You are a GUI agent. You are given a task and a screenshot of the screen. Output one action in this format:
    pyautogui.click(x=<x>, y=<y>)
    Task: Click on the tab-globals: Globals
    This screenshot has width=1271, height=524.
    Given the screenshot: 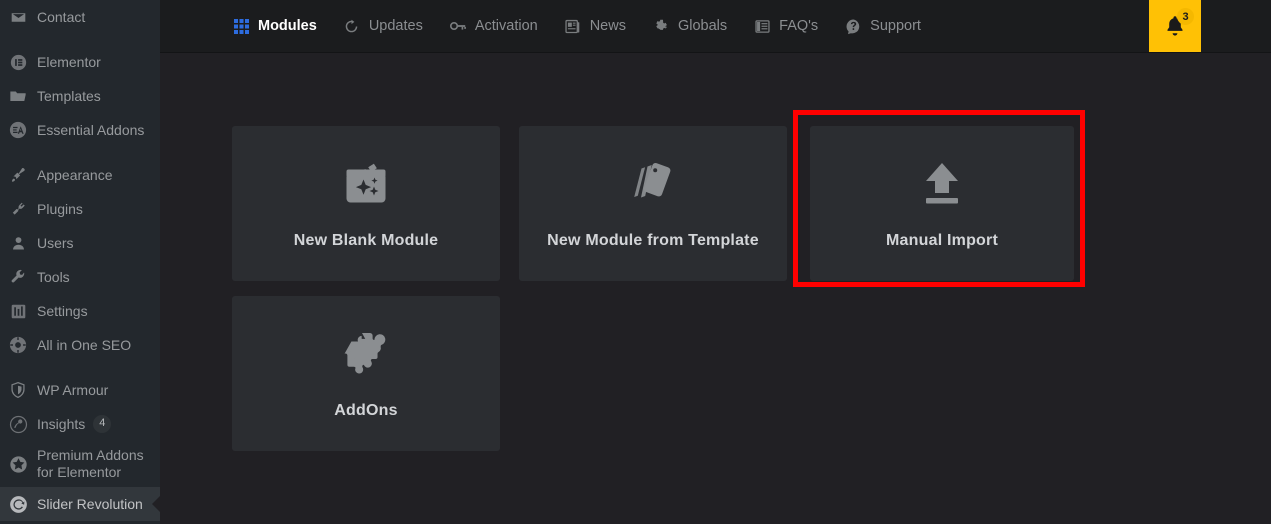 What is the action you would take?
    pyautogui.click(x=689, y=26)
    